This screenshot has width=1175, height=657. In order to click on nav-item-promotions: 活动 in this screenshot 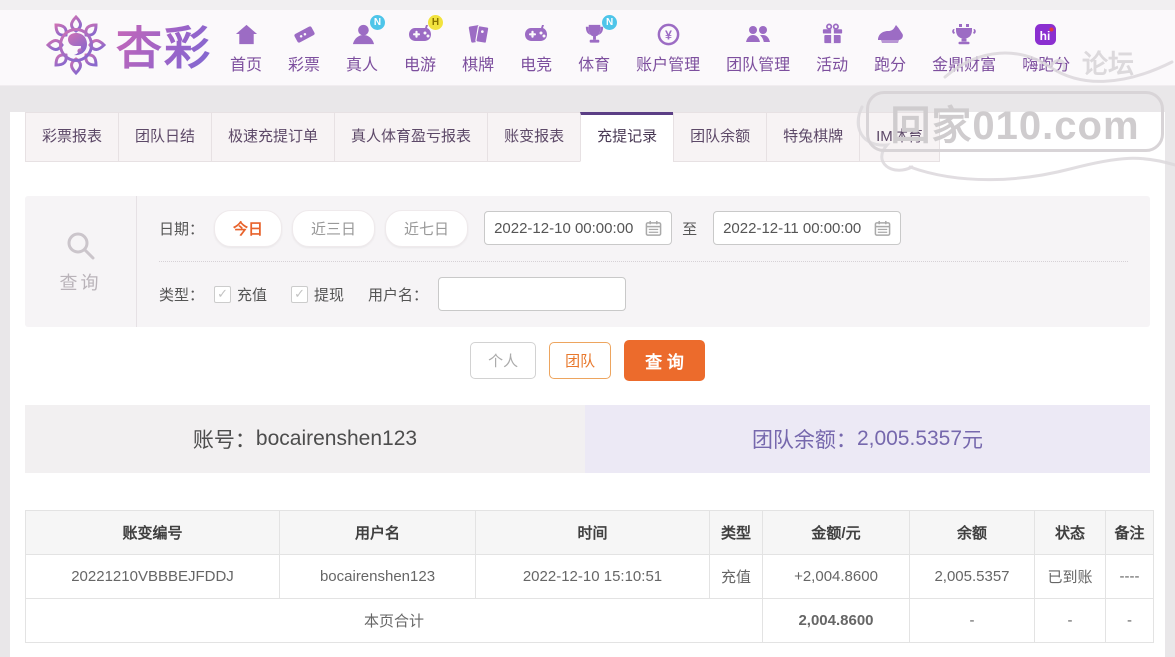, I will do `click(832, 47)`.